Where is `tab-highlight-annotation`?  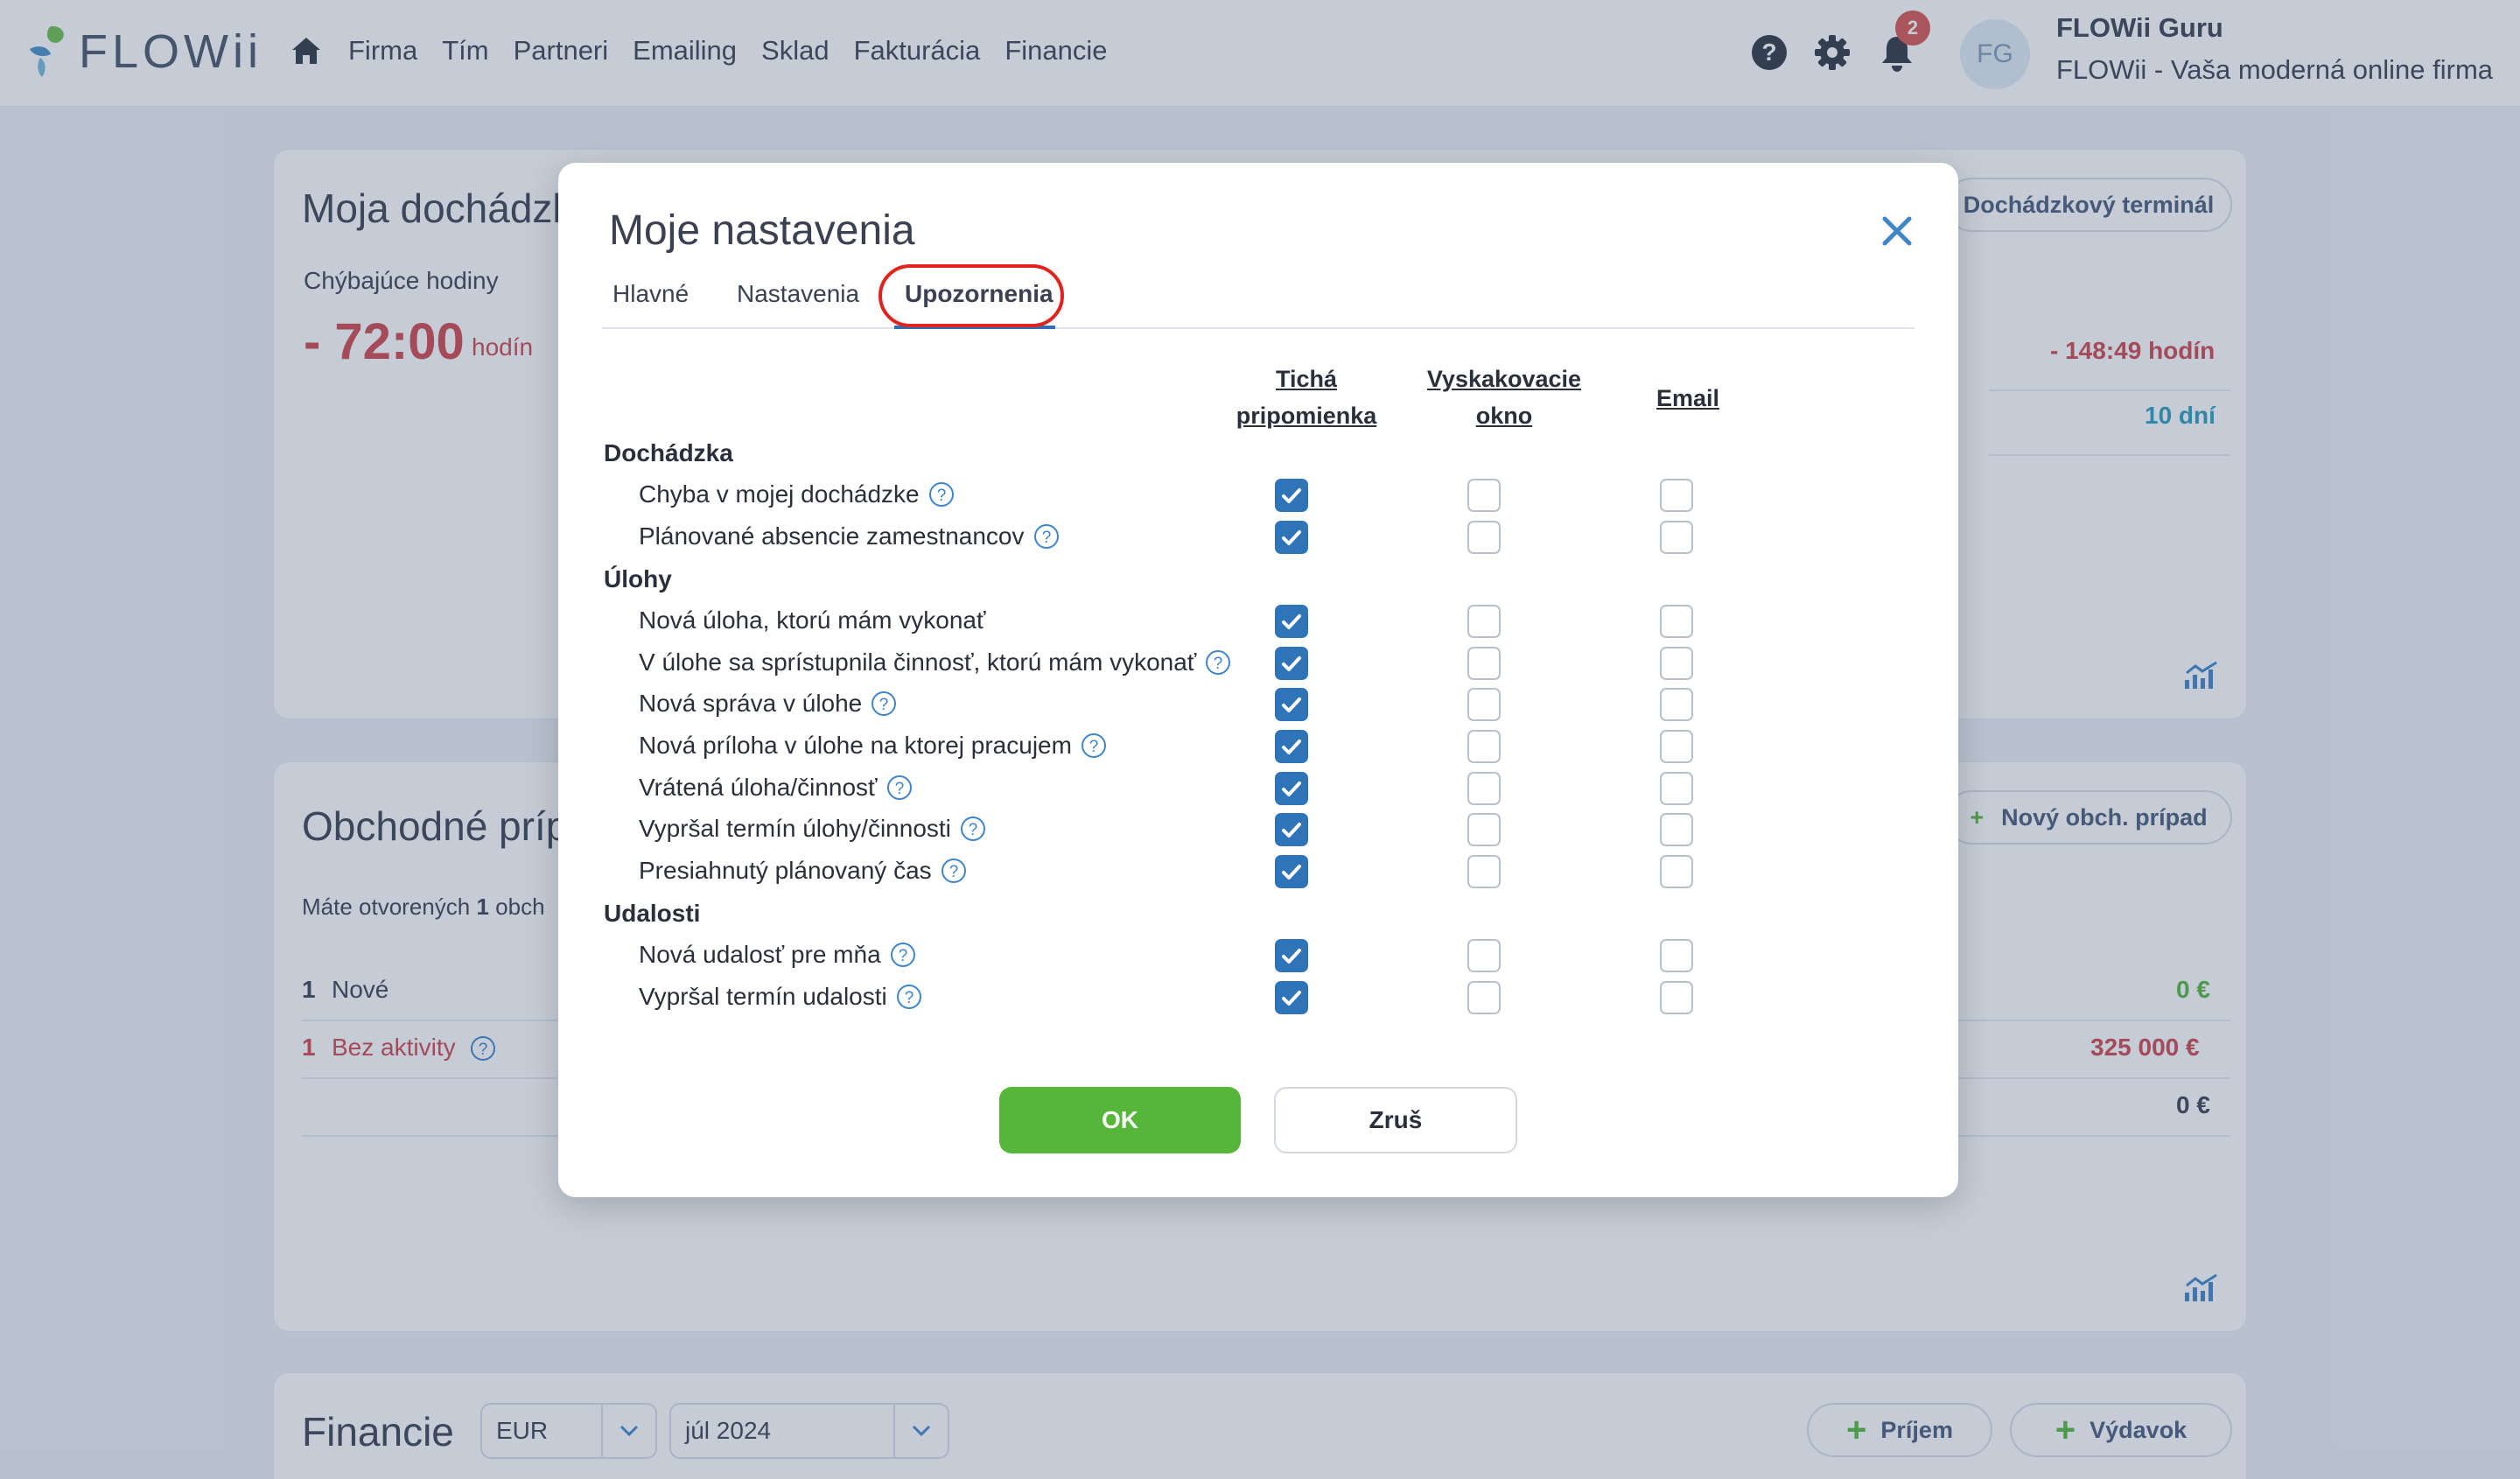 tab-highlight-annotation is located at coordinates (971, 295).